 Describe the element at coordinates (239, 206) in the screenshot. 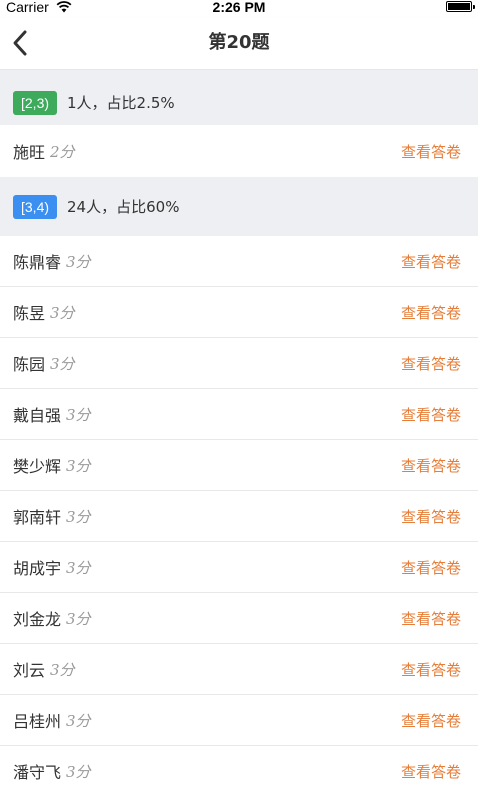

I see `group-header-2: [3,4) 24人，占比60%` at that location.